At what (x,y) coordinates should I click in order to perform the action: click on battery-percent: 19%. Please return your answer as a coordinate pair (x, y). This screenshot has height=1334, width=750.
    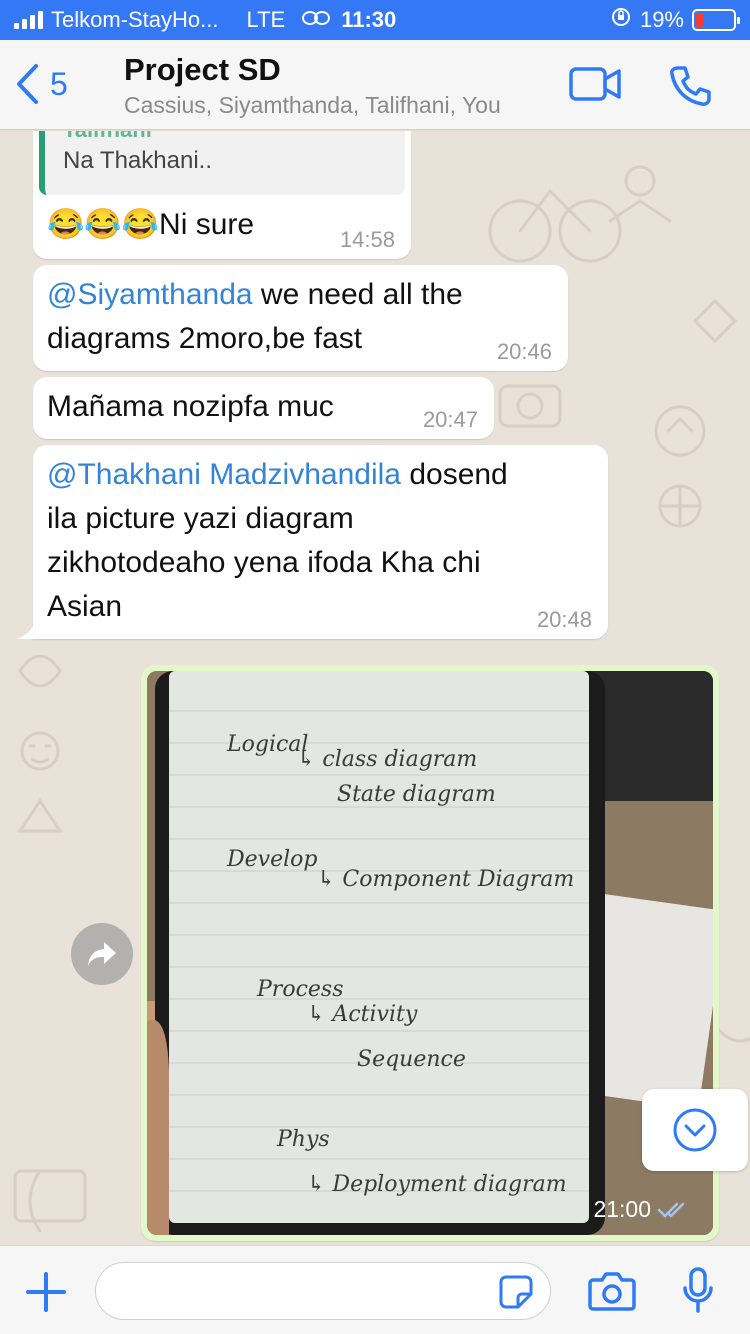
    Looking at the image, I should click on (661, 19).